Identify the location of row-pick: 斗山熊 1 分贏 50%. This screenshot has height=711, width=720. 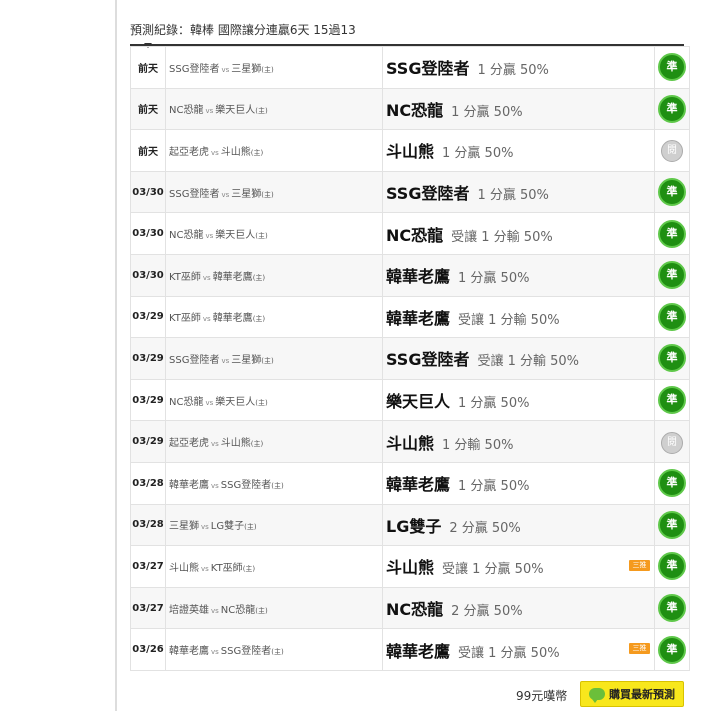
(518, 150).